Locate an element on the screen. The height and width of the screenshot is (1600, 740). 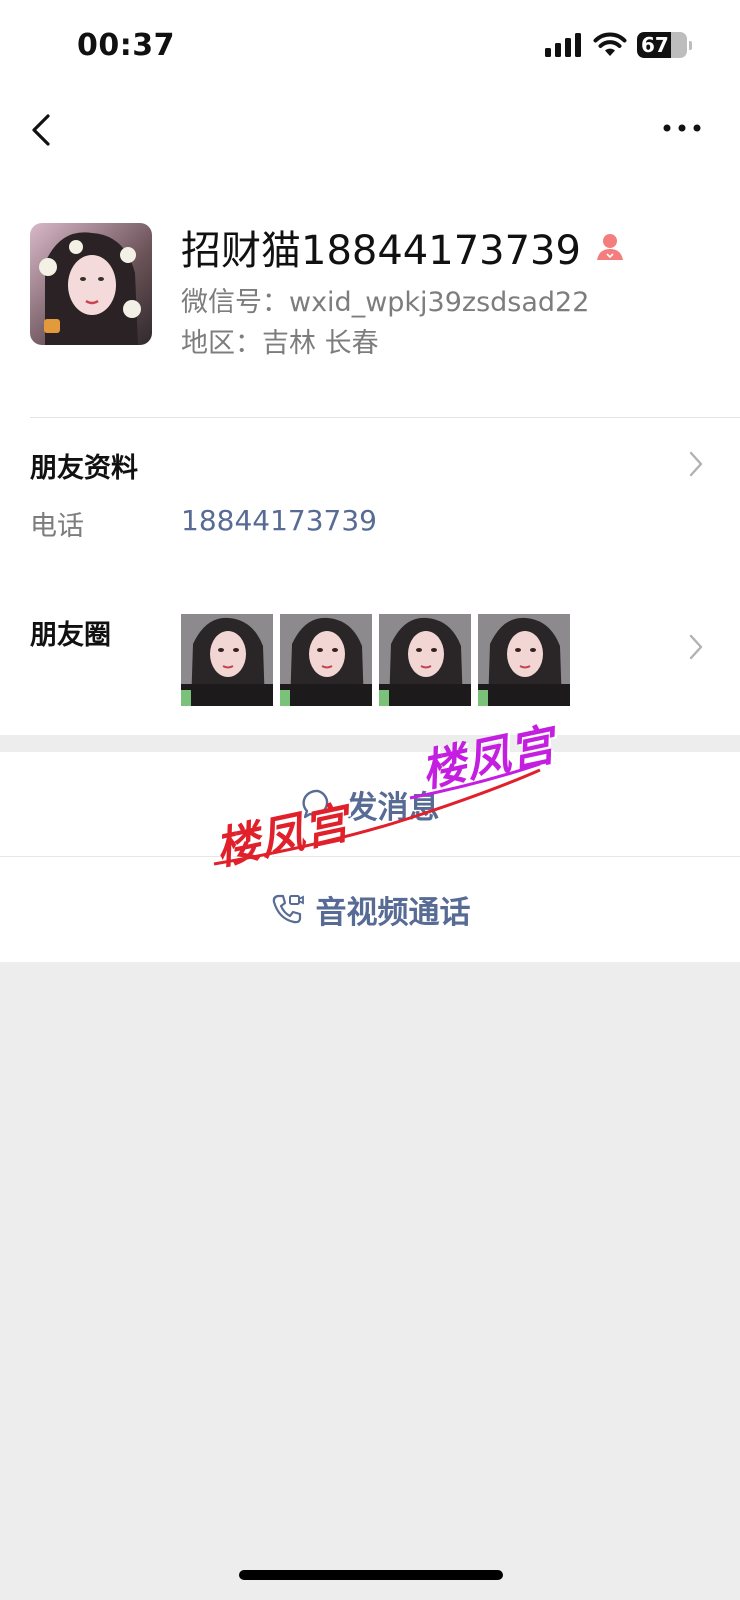
cellular-signal-icon is located at coordinates (563, 45).